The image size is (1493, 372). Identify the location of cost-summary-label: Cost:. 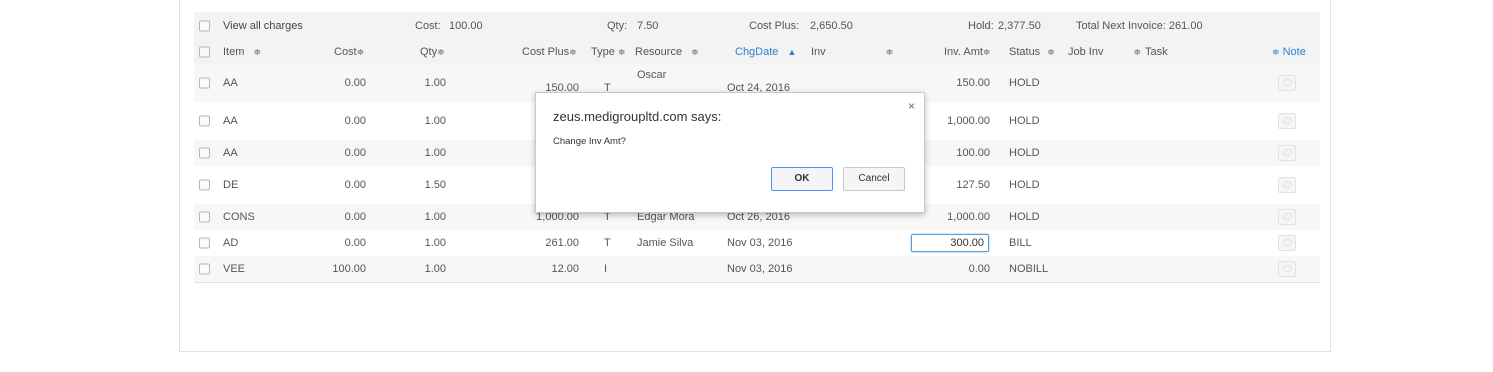
(428, 26).